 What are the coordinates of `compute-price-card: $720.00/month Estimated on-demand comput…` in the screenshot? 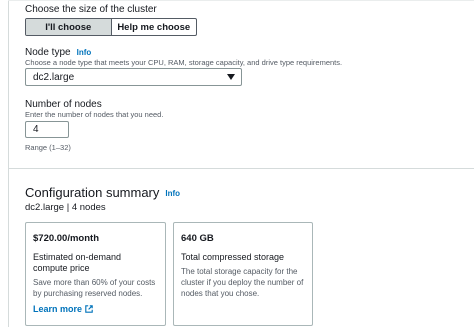 It's located at (95, 274).